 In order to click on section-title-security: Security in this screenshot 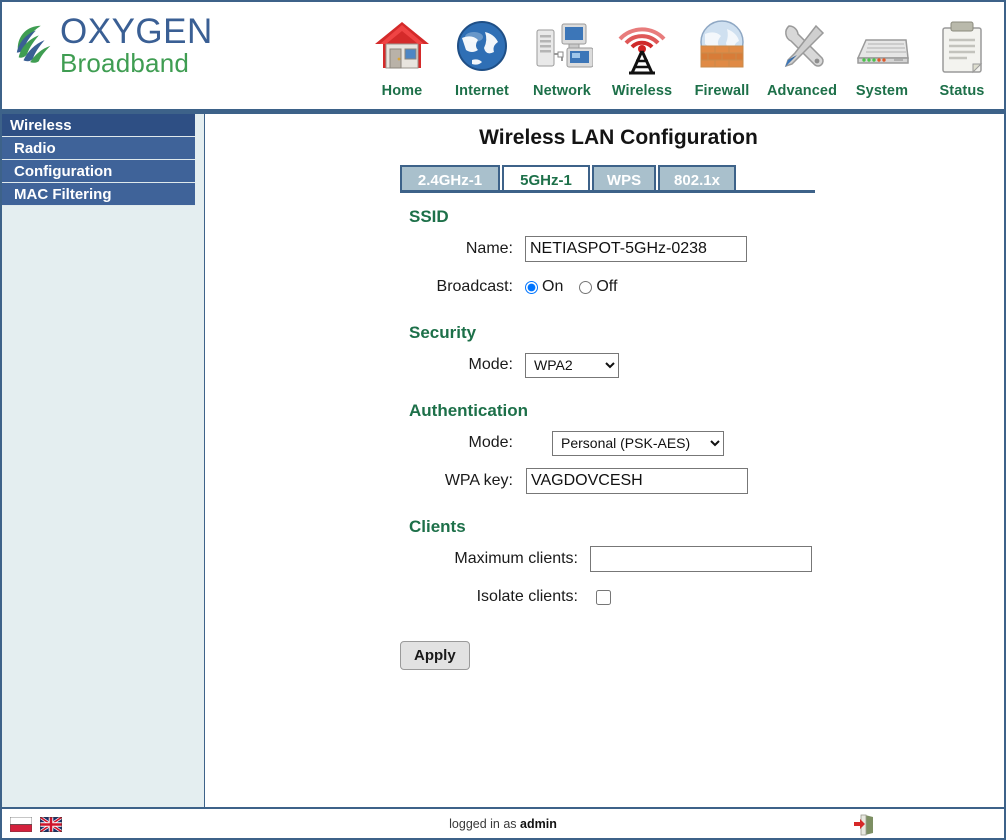, I will do `click(443, 332)`.